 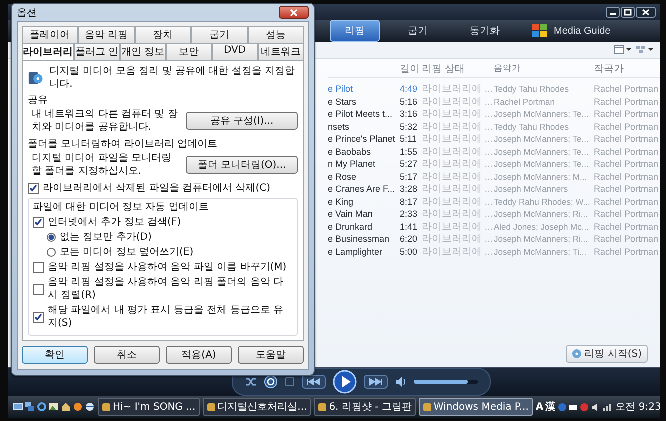 What do you see at coordinates (97, 51) in the screenshot?
I see `options-tab: 플러그 인` at bounding box center [97, 51].